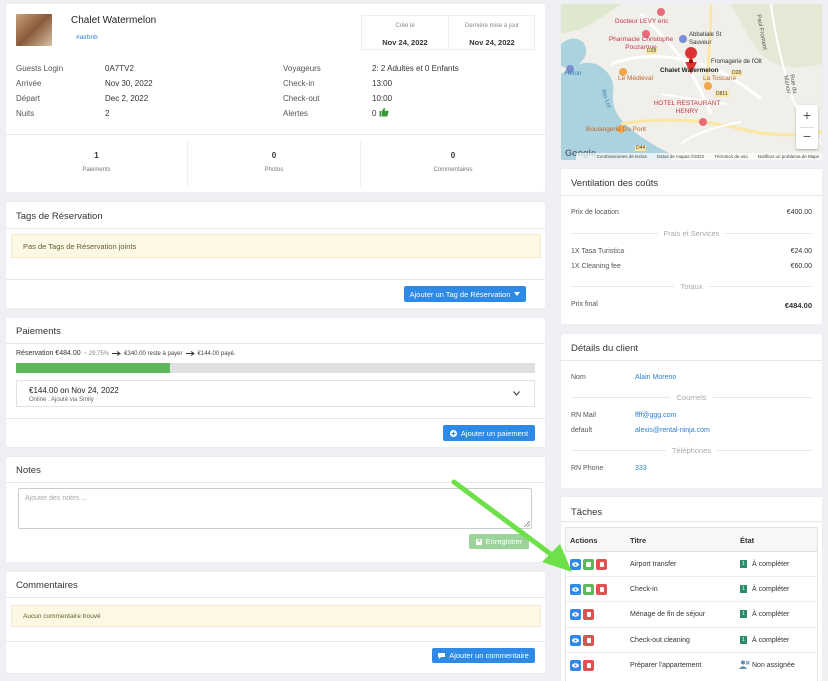 This screenshot has width=828, height=681. I want to click on stat-comments-label: Commentaires, so click(453, 170).